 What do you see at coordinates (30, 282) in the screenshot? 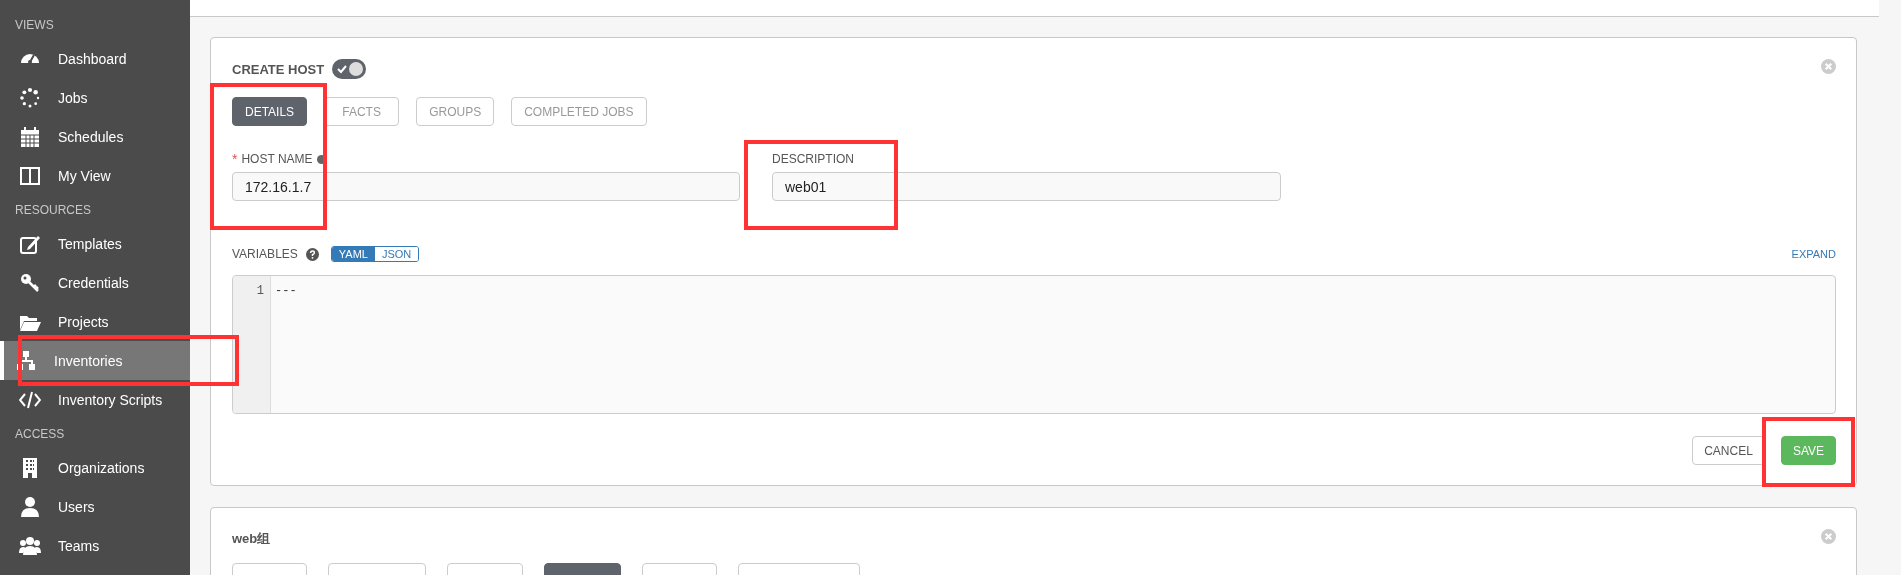
I see `key-icon` at bounding box center [30, 282].